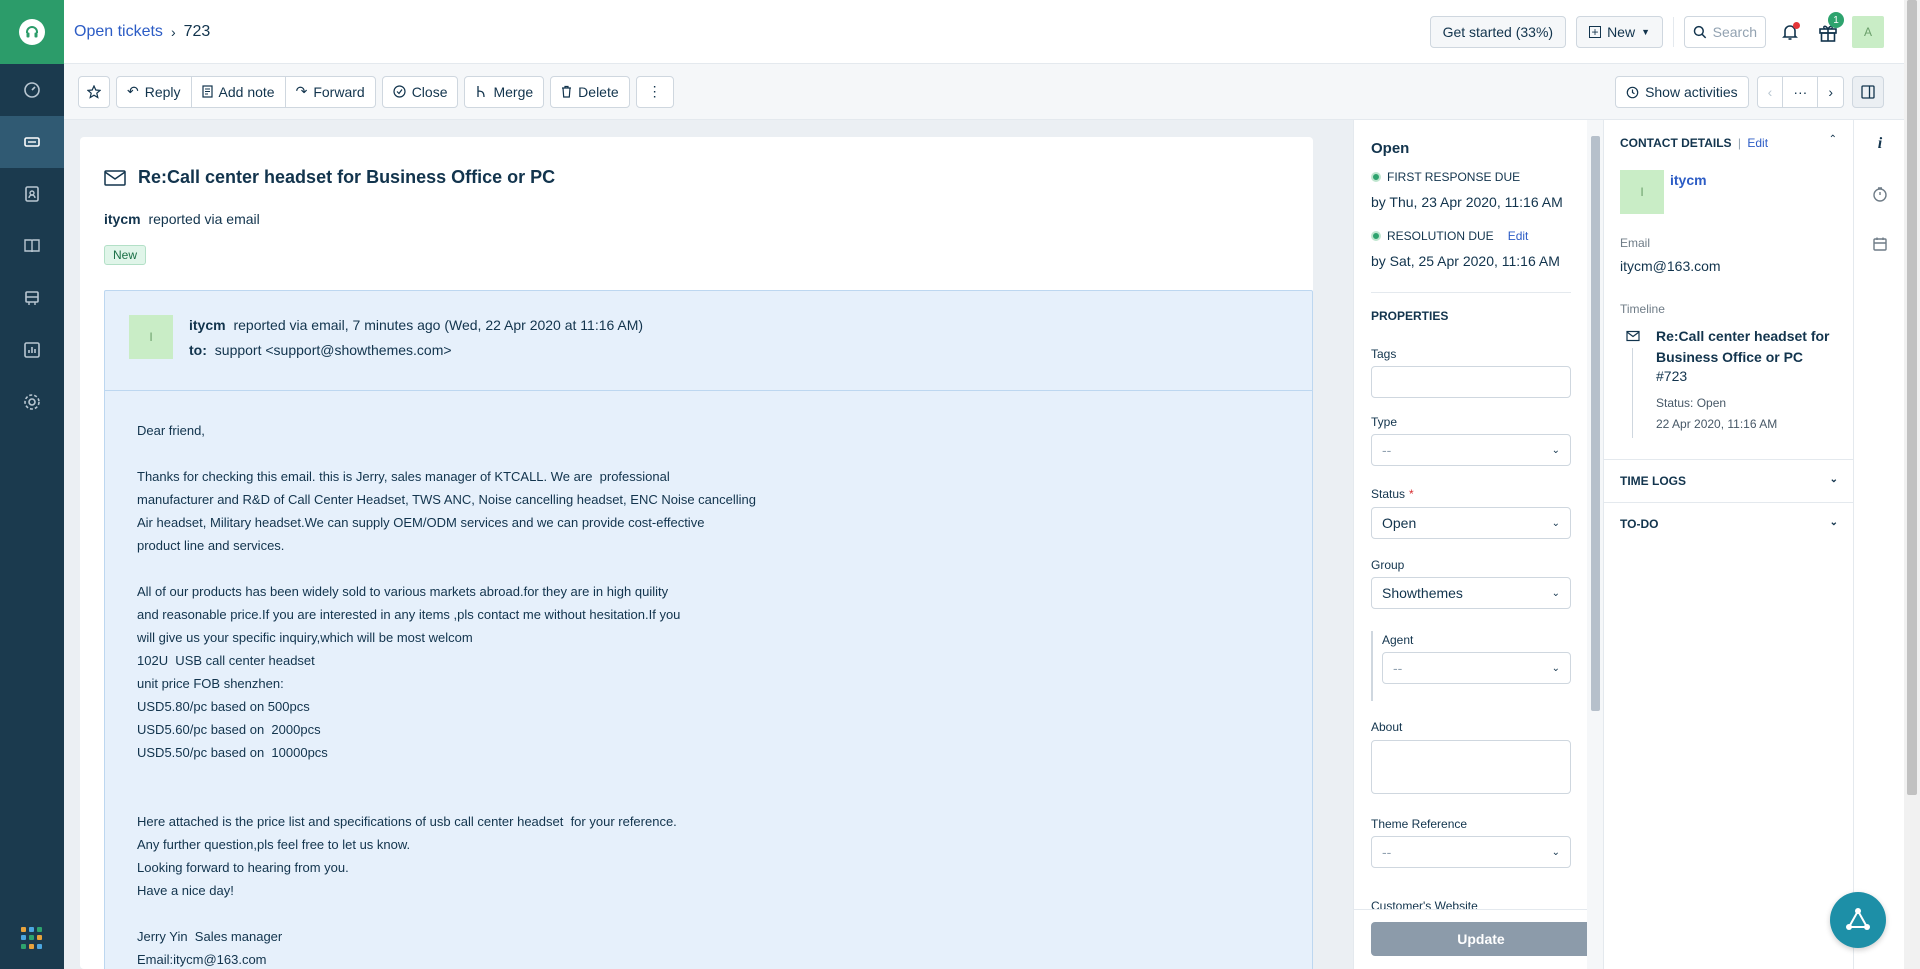 The image size is (1920, 969). I want to click on add-note-label: Add note, so click(246, 91).